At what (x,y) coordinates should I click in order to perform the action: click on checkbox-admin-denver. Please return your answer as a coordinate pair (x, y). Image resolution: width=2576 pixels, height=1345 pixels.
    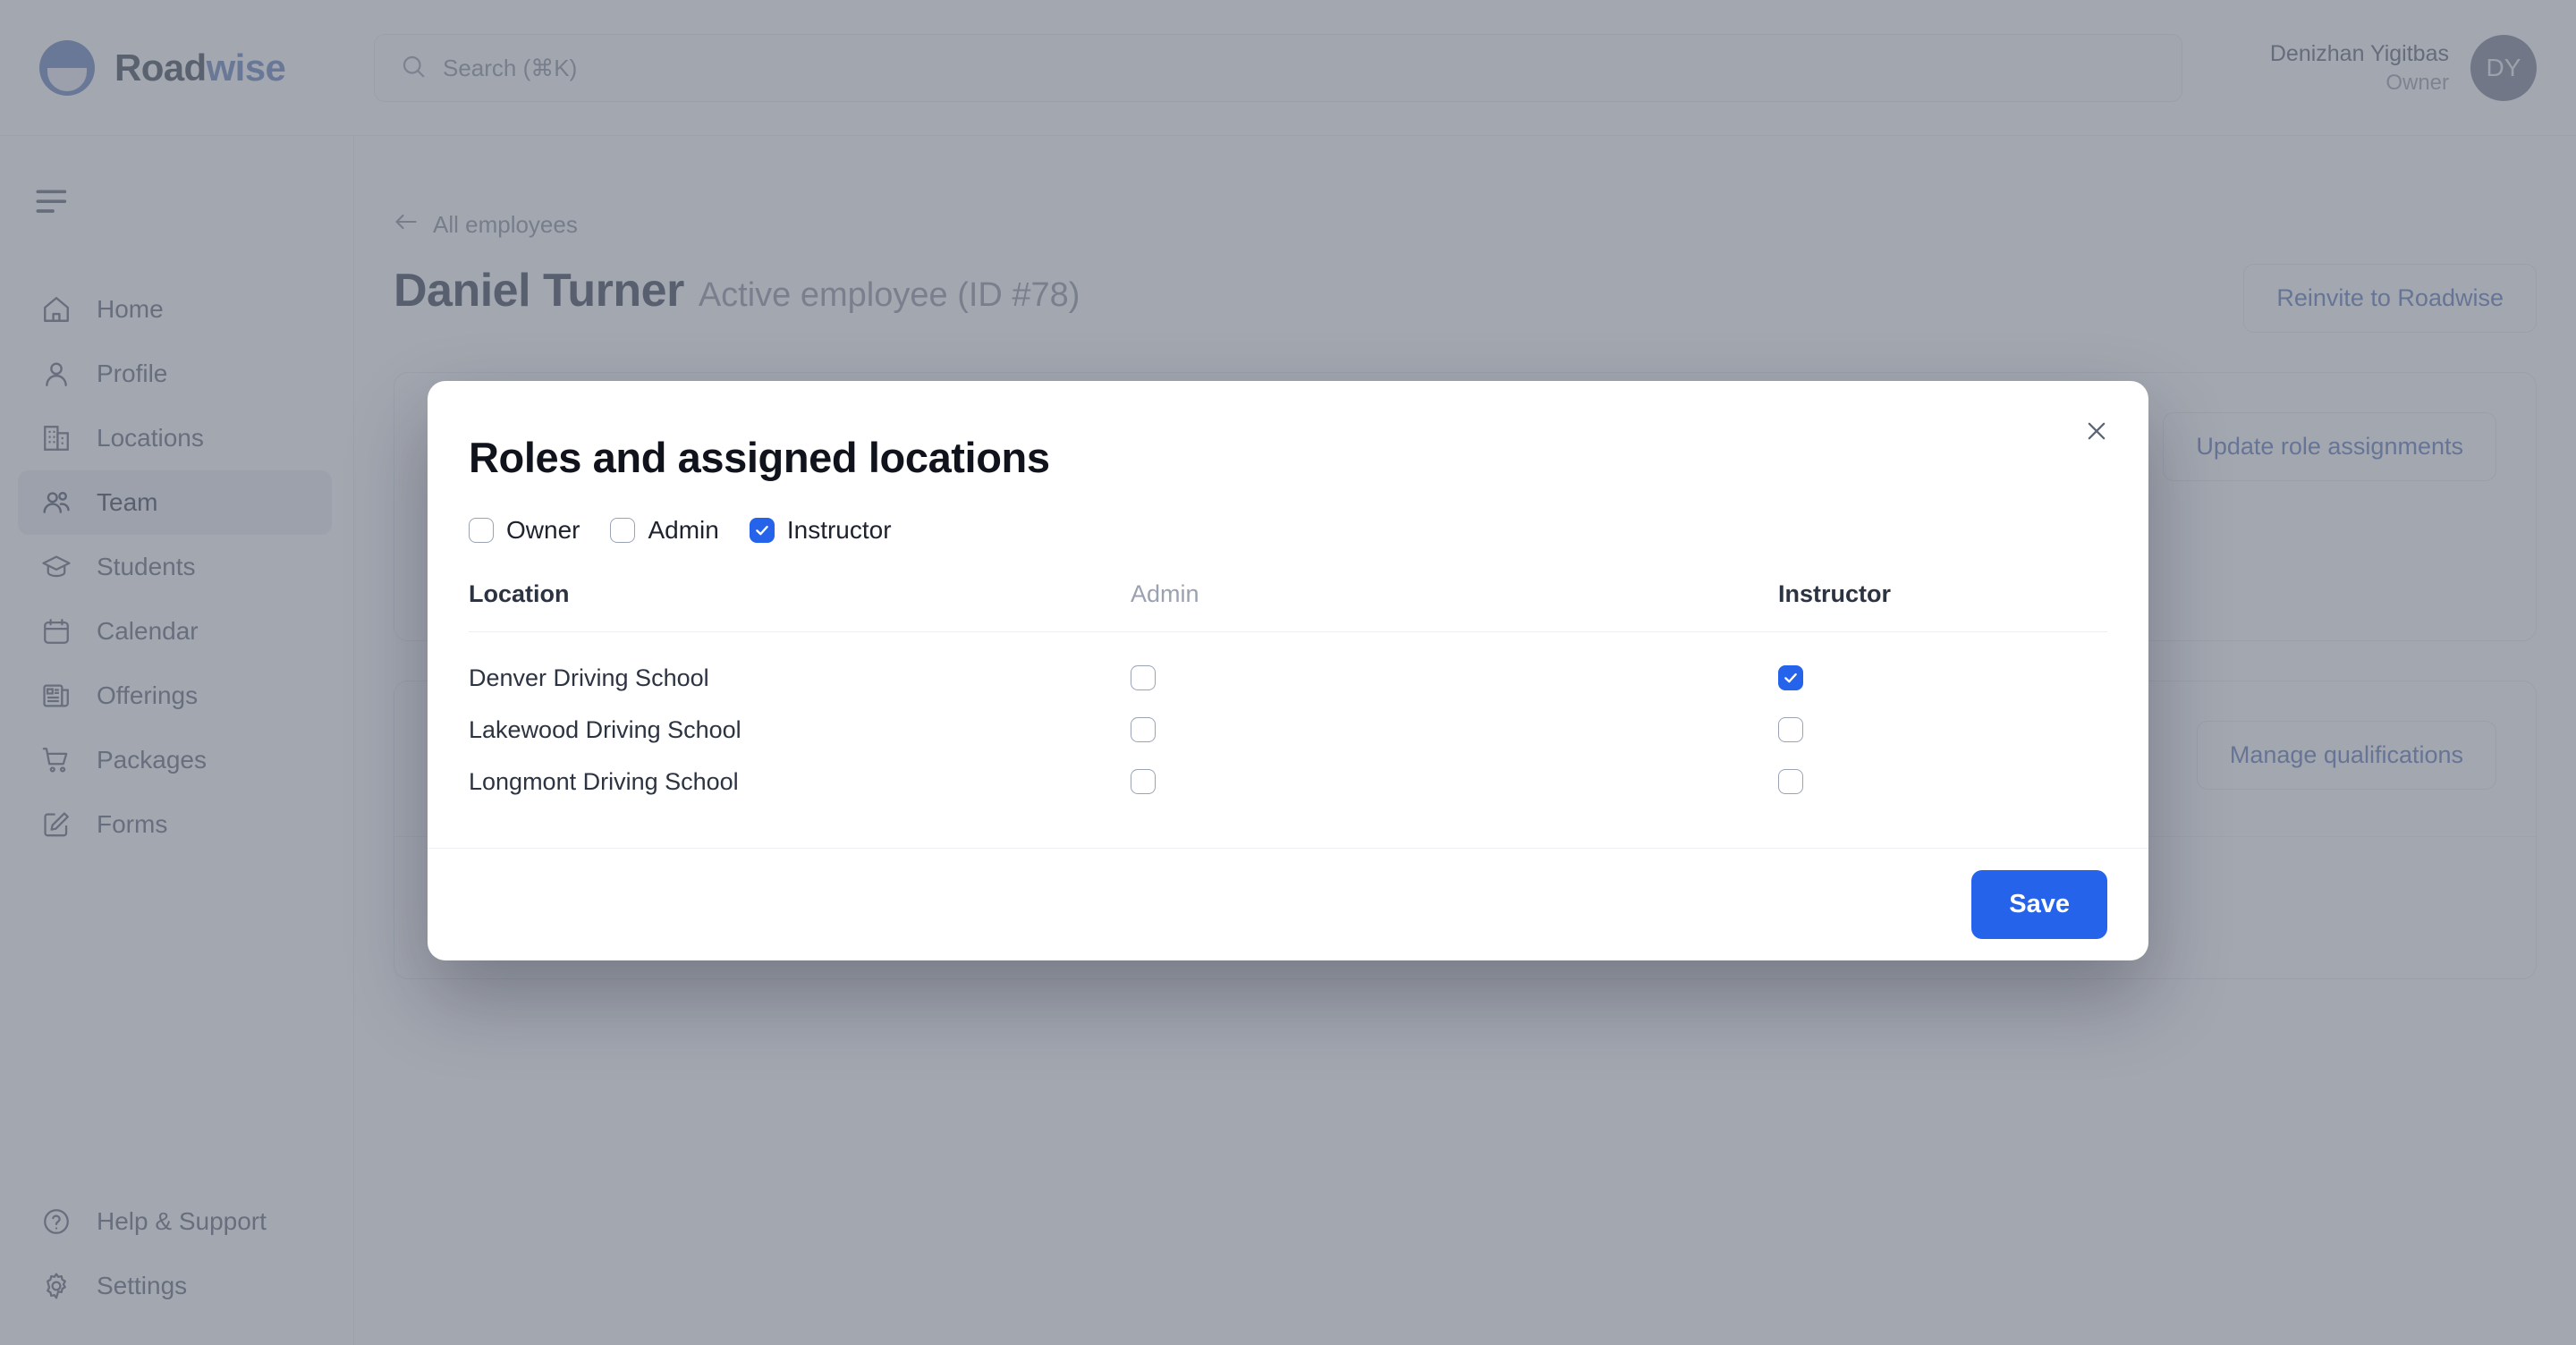
    Looking at the image, I should click on (1143, 677).